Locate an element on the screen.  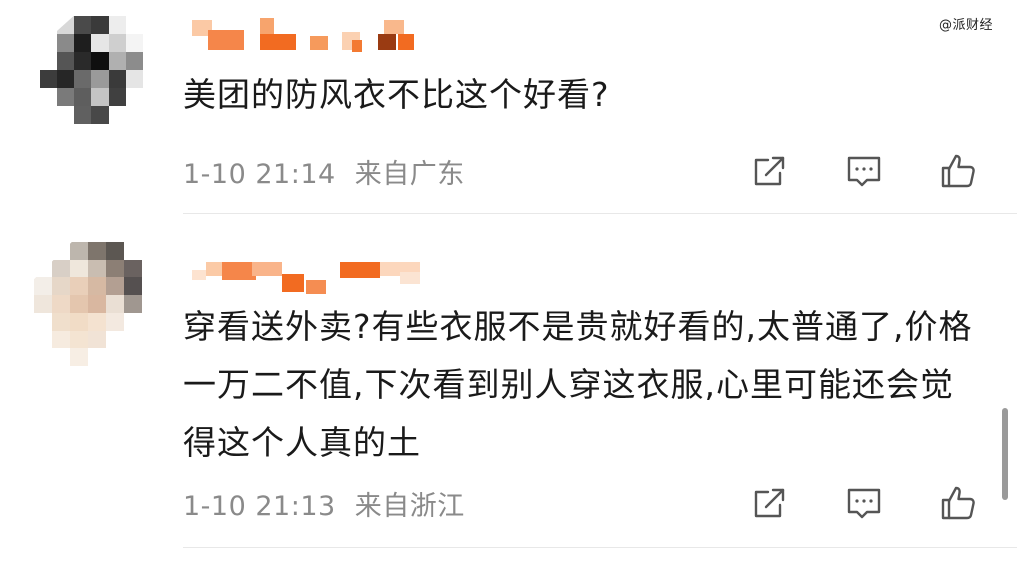
comment-meta: 1-10 21:14 来自广东 is located at coordinates (324, 171).